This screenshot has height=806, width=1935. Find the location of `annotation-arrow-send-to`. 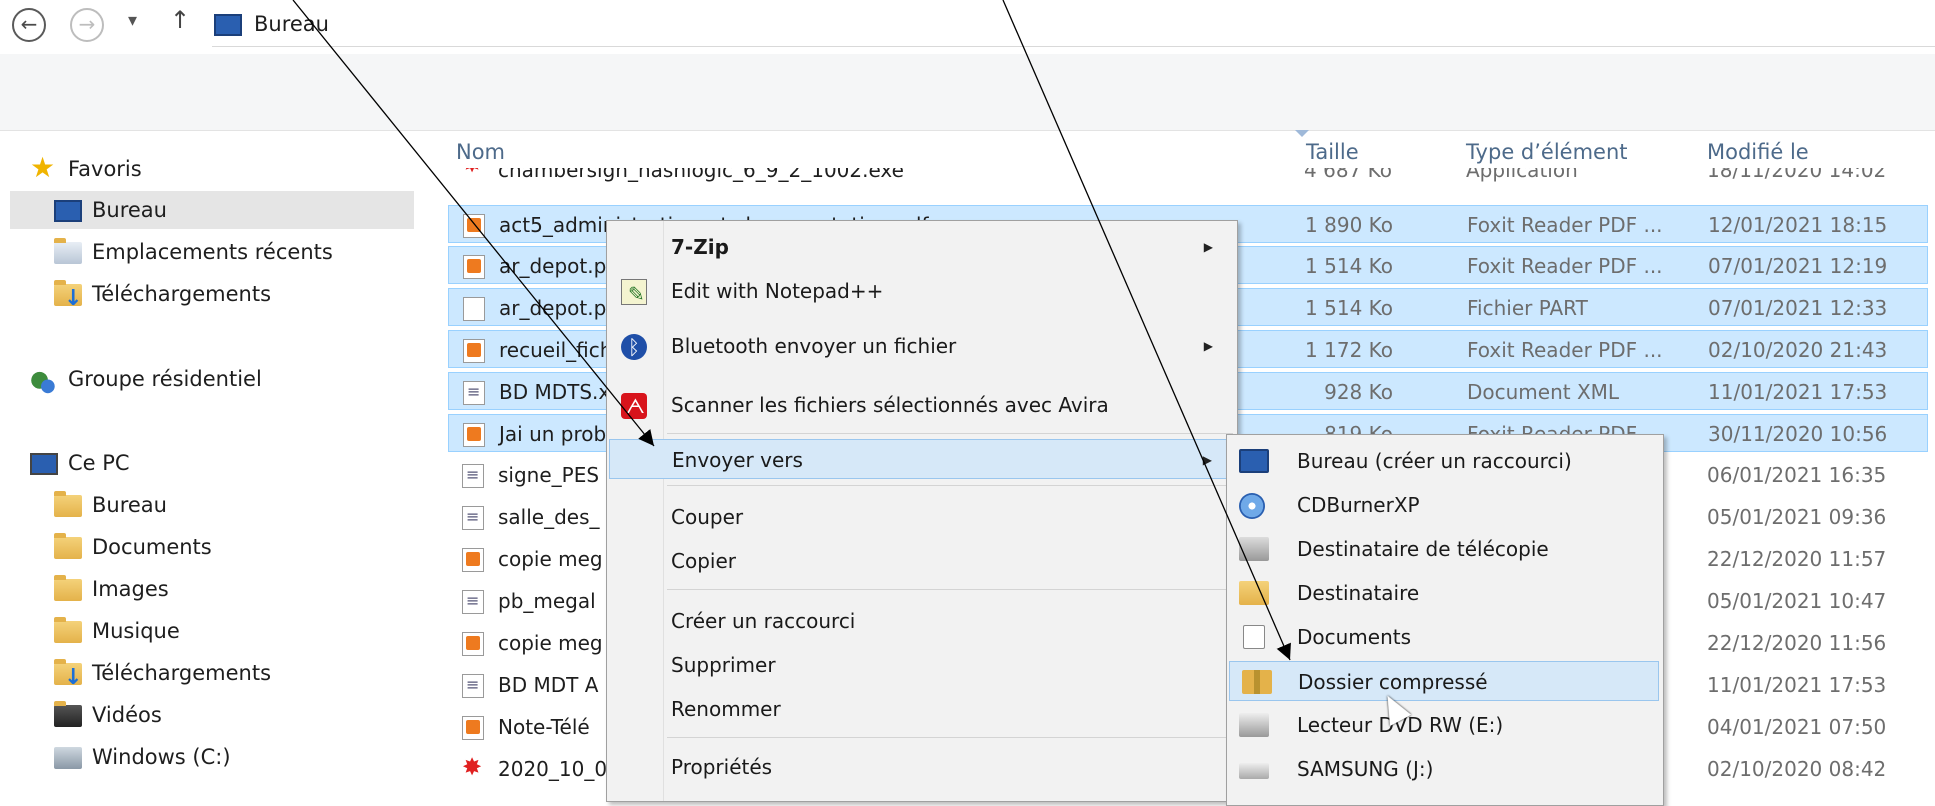

annotation-arrow-send-to is located at coordinates (473, 223).